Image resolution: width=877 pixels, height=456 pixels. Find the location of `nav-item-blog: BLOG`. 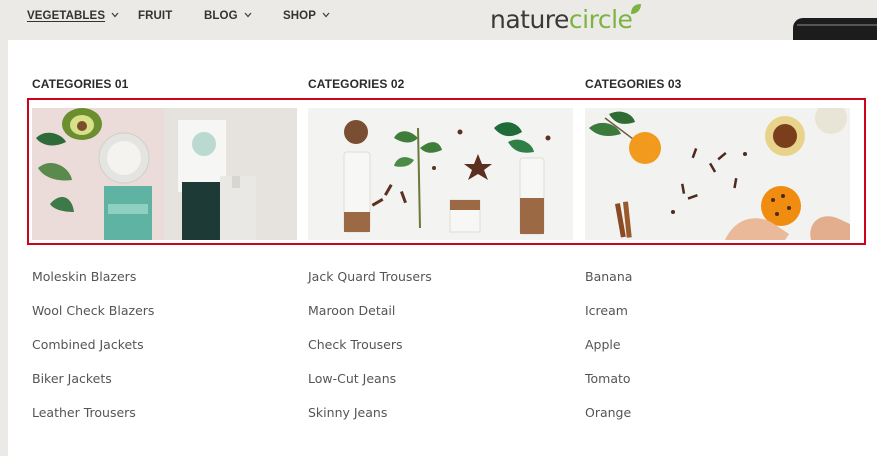

nav-item-blog: BLOG is located at coordinates (228, 18).